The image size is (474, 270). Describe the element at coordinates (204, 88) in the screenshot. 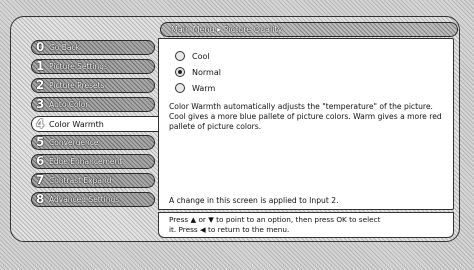

I see `option-label: Warm` at that location.